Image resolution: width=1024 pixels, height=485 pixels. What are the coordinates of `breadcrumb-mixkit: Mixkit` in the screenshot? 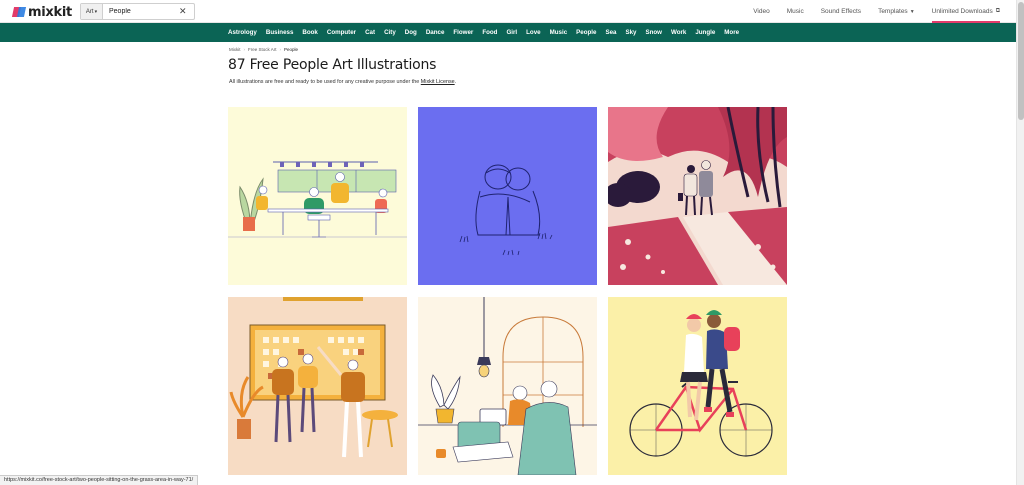 It's located at (235, 49).